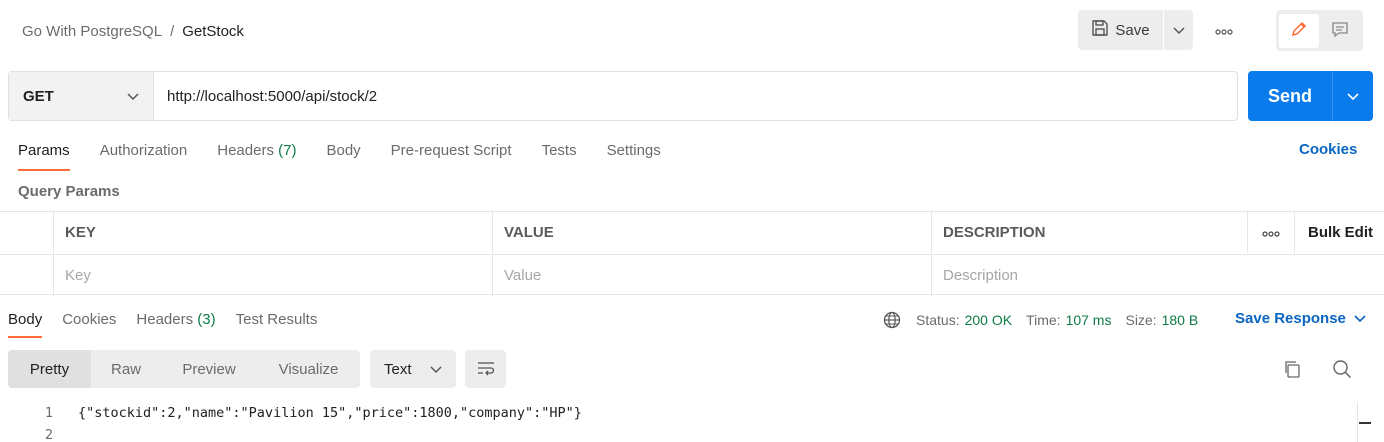 The width and height of the screenshot is (1384, 442). What do you see at coordinates (1180, 320) in the screenshot?
I see `size-value: 180 B` at bounding box center [1180, 320].